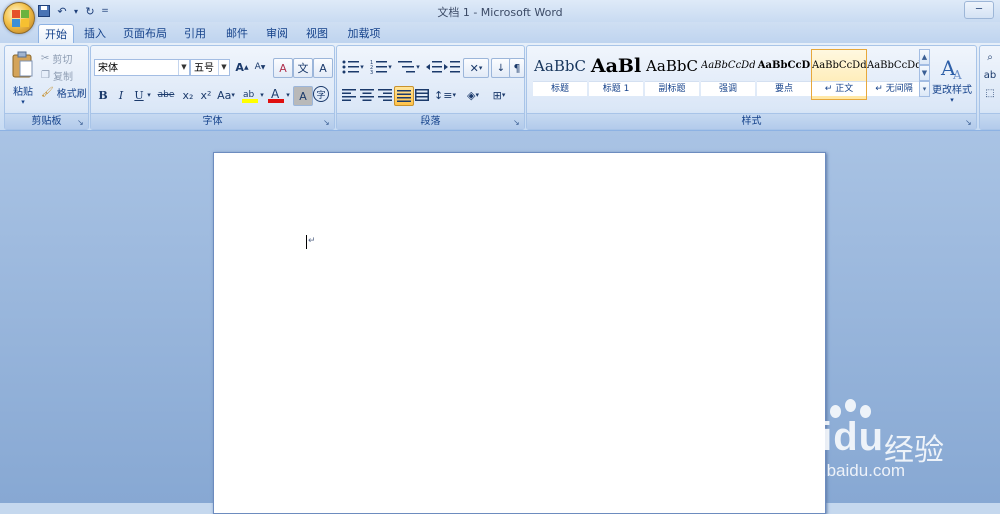 This screenshot has height=514, width=1000. What do you see at coordinates (728, 74) in the screenshot?
I see `style-emphasis: AaBbCcDd 强调` at bounding box center [728, 74].